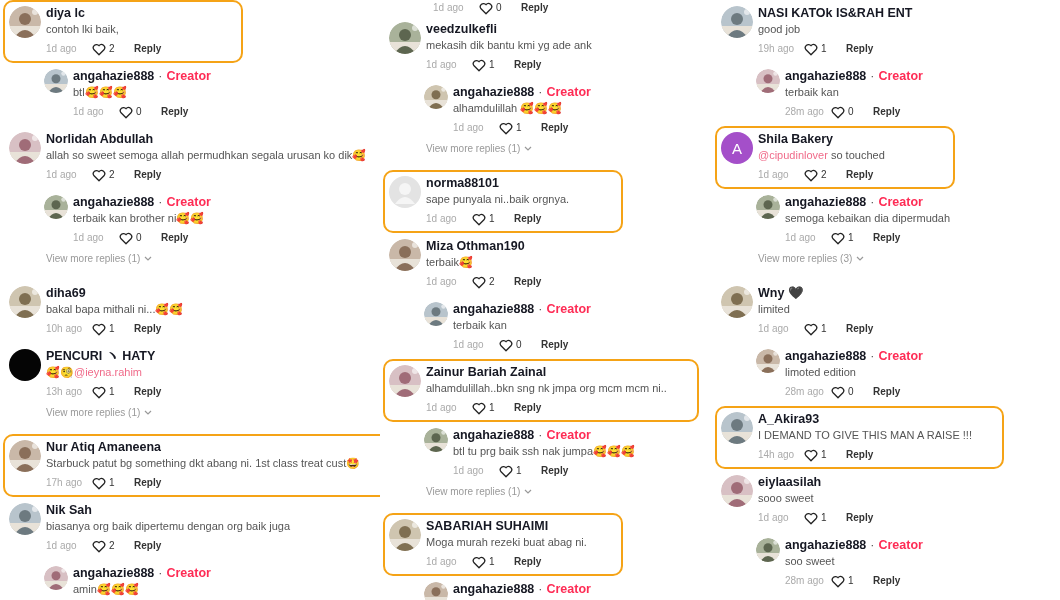  What do you see at coordinates (25, 365) in the screenshot?
I see `avatar-icon` at bounding box center [25, 365].